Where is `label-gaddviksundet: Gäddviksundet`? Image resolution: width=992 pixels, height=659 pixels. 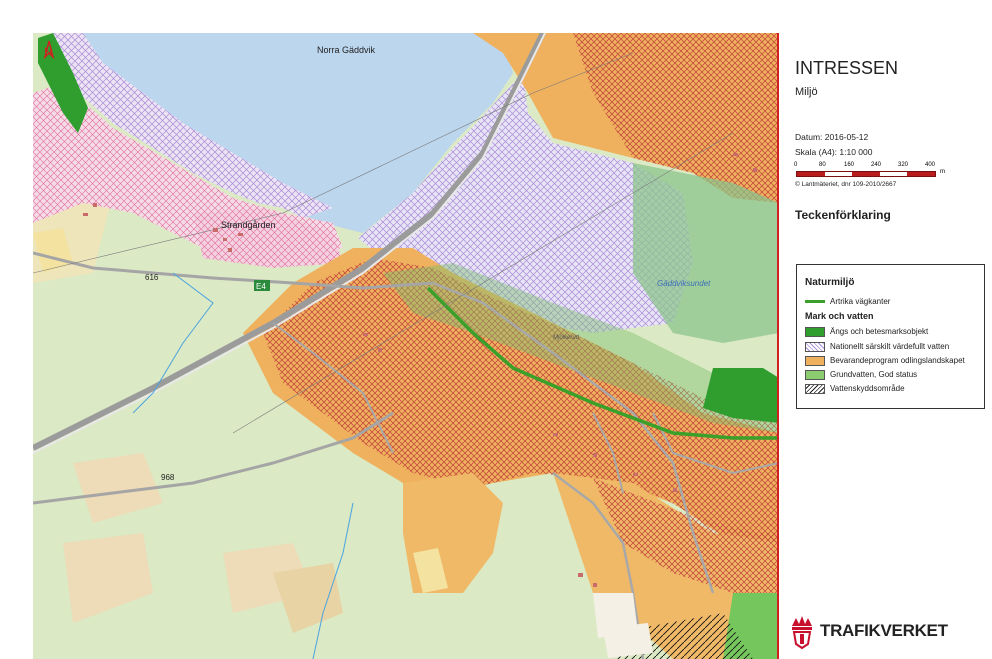
label-gaddviksundet: Gäddviksundet is located at coordinates (684, 283).